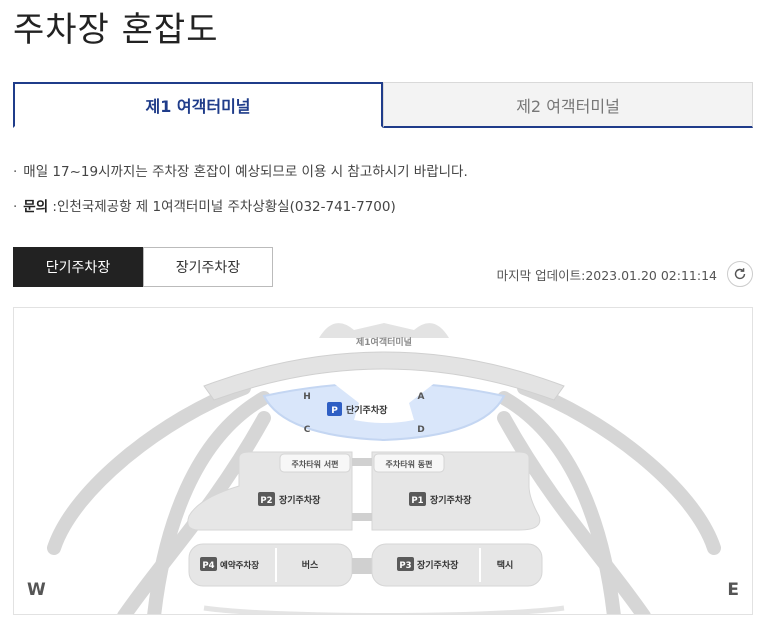  I want to click on terminal-label: 제1여객터미널, so click(384, 342).